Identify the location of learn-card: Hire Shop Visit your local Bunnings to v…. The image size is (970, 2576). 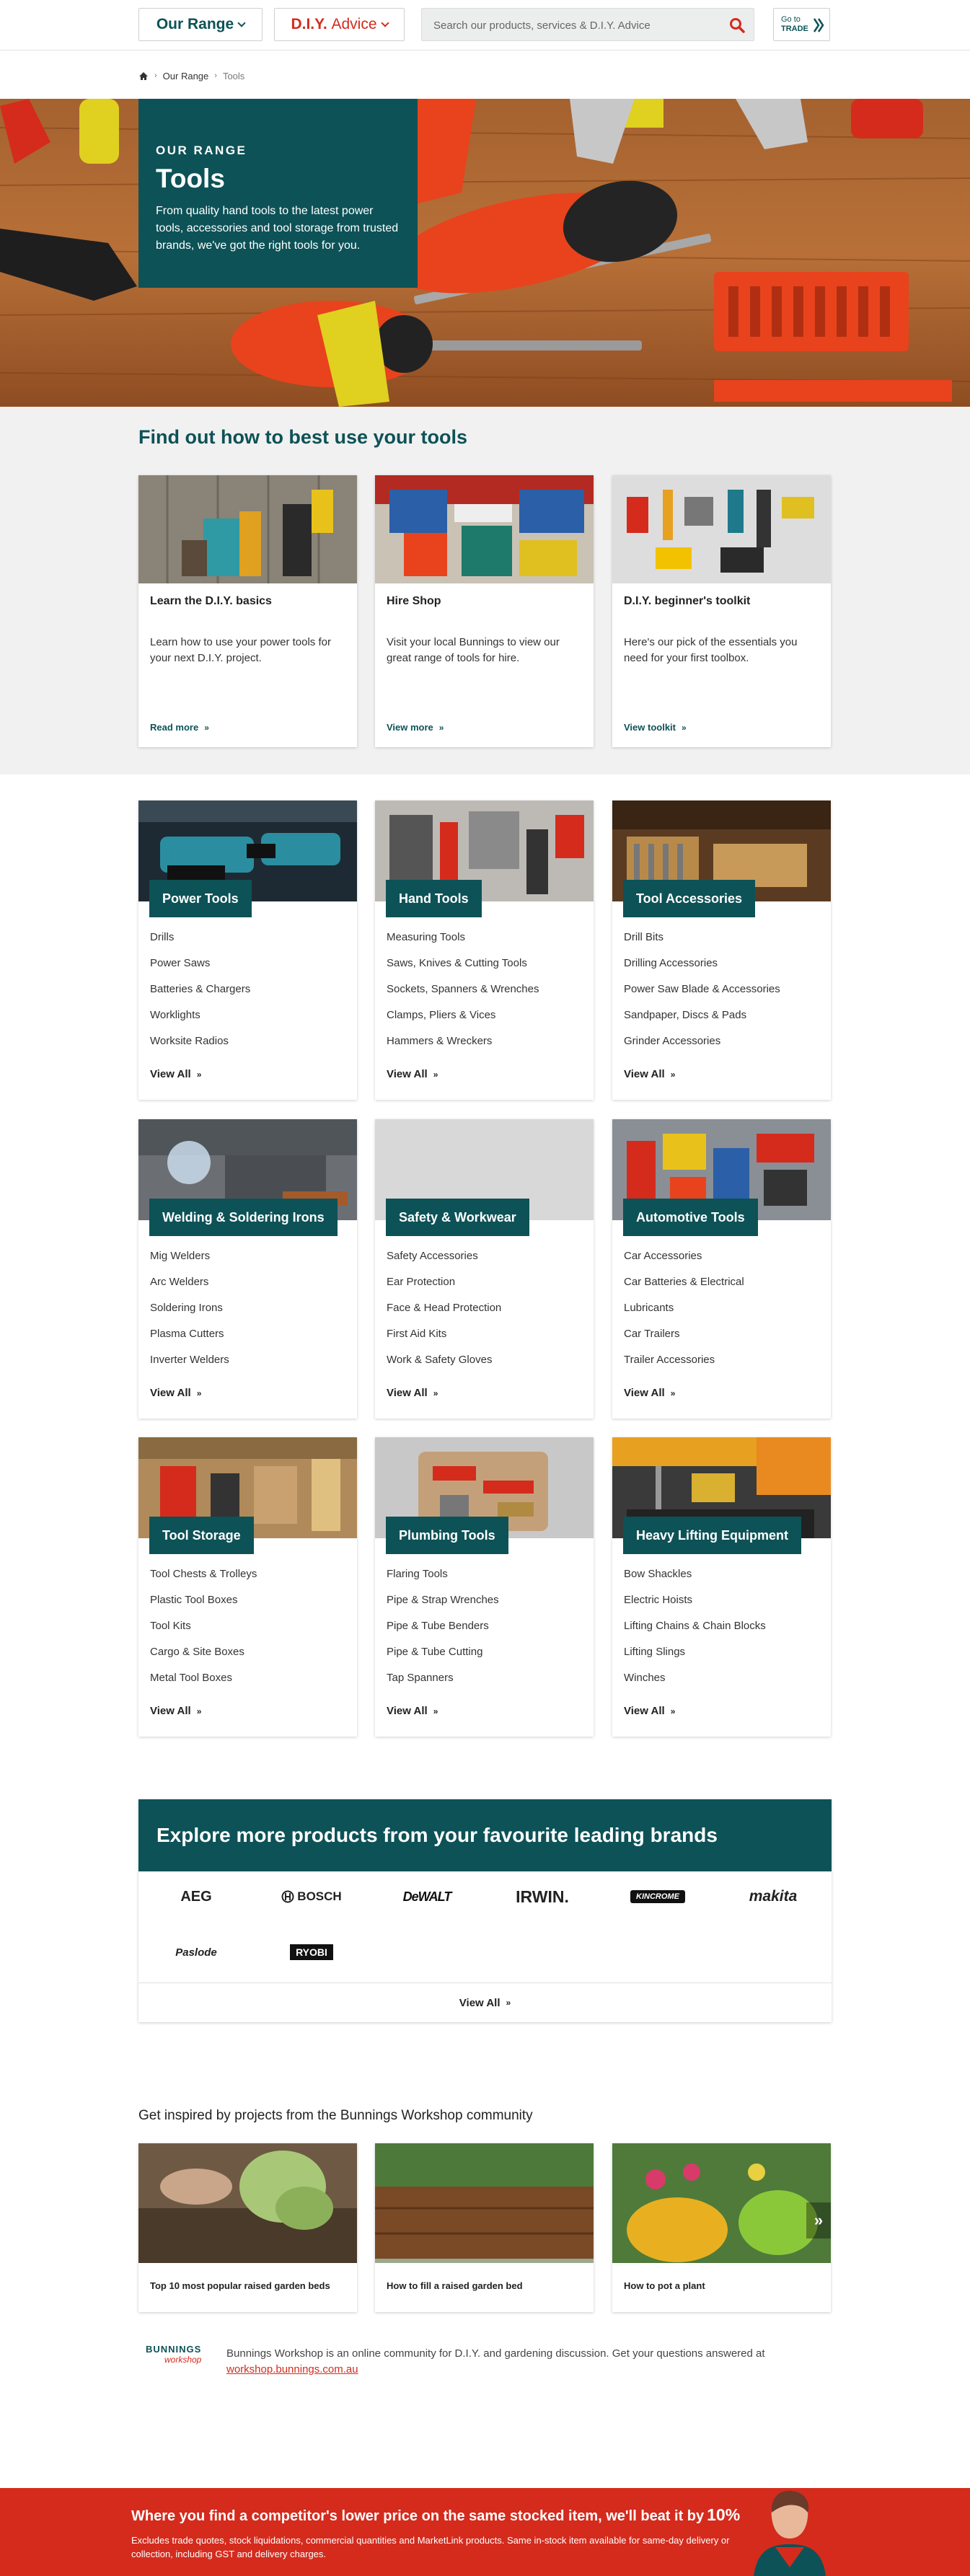
(484, 611).